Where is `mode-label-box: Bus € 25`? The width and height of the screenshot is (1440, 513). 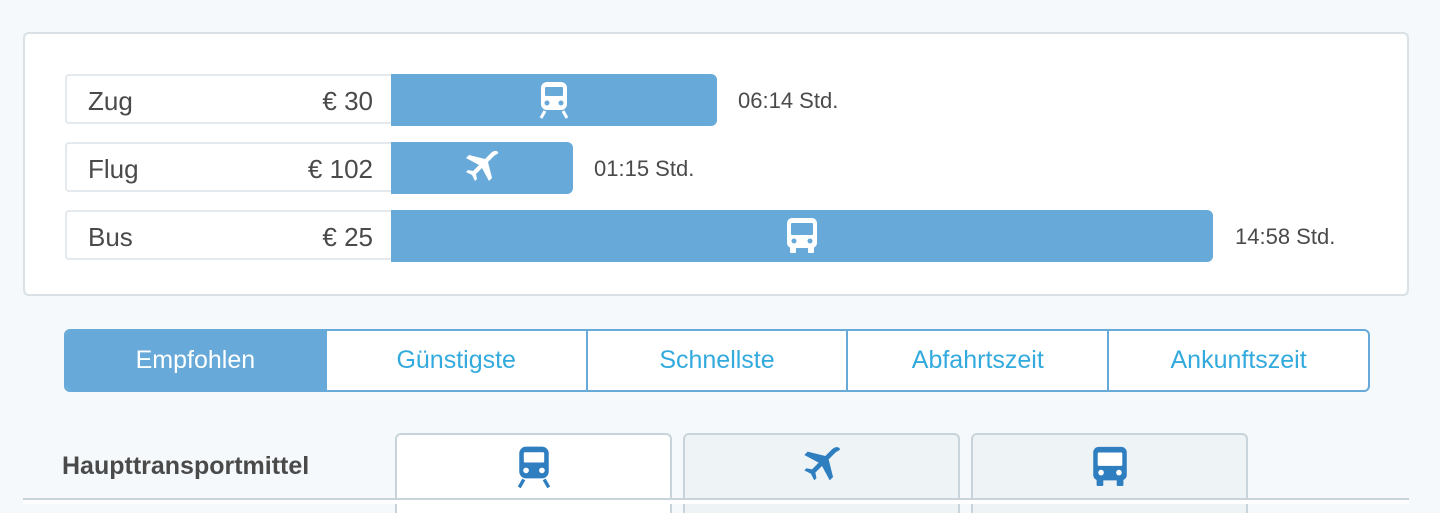
mode-label-box: Bus € 25 is located at coordinates (229, 235).